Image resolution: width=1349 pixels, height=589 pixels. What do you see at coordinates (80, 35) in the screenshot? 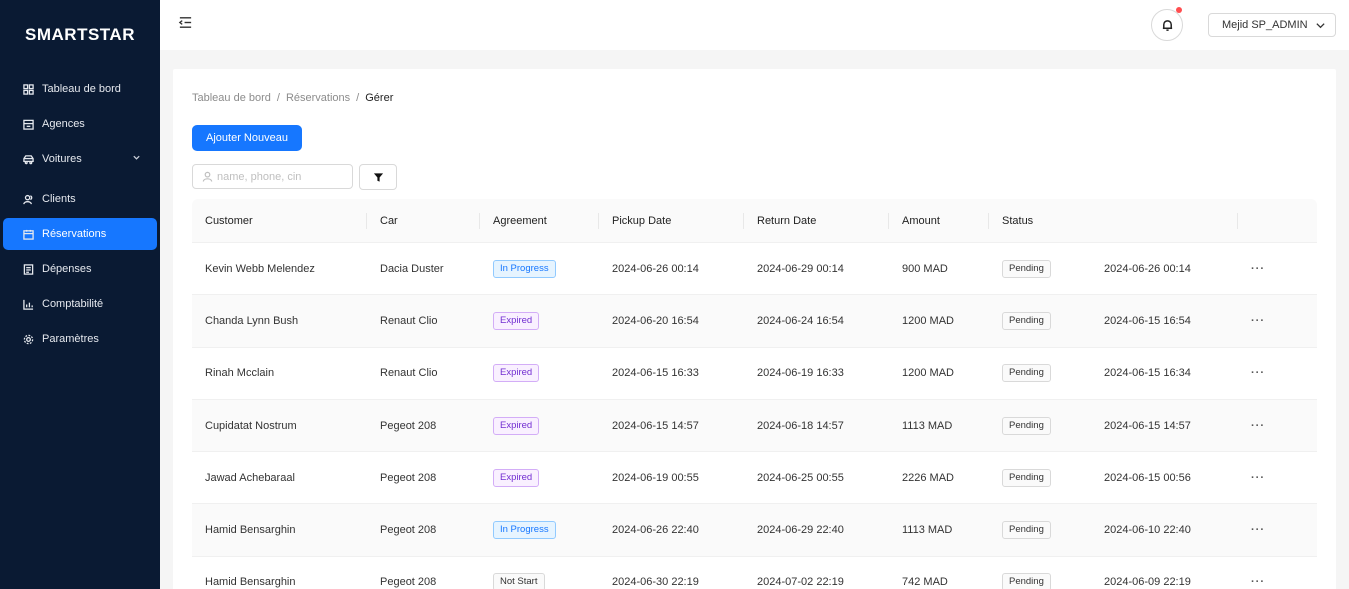
I see `brand-logo: SMARTSTAR` at bounding box center [80, 35].